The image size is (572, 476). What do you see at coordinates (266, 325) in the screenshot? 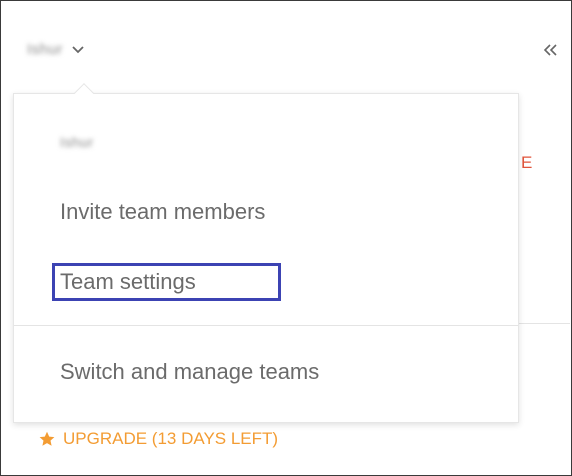
I see `menu-divider` at bounding box center [266, 325].